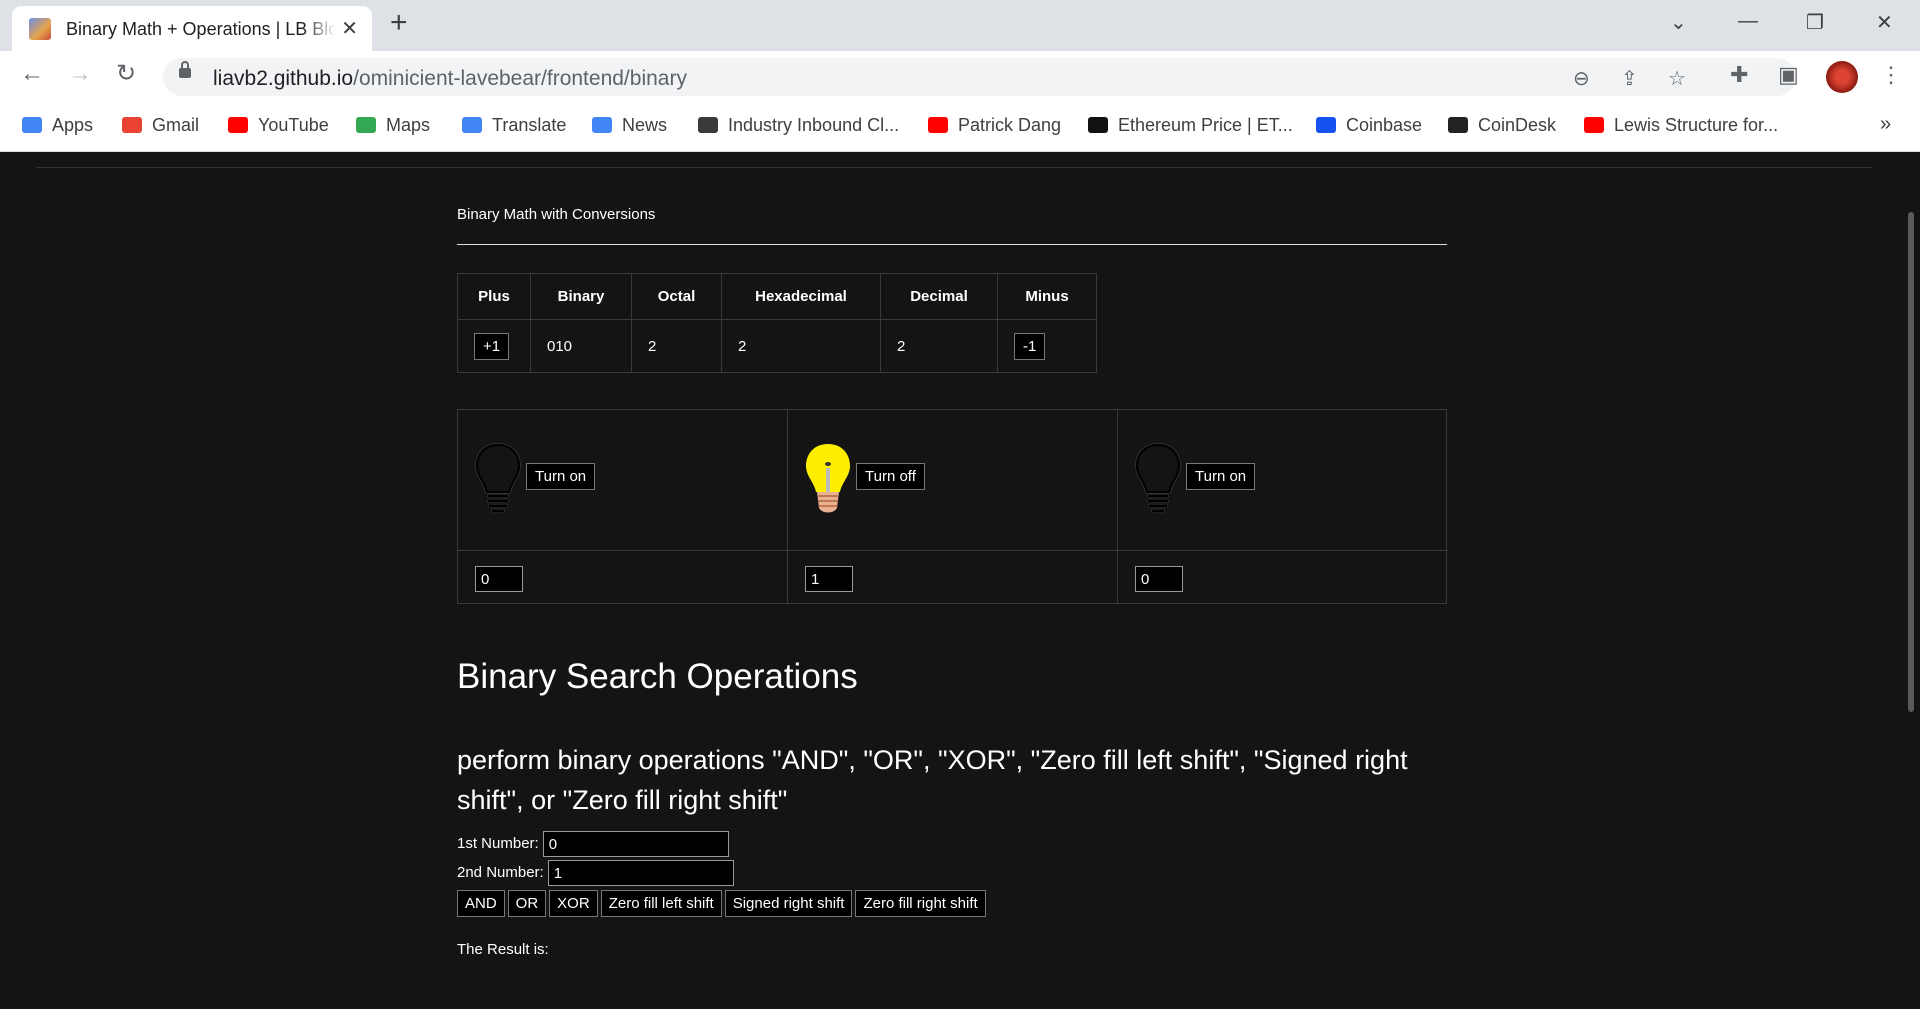 This screenshot has width=1920, height=1009. I want to click on header-octal: Octal, so click(676, 296).